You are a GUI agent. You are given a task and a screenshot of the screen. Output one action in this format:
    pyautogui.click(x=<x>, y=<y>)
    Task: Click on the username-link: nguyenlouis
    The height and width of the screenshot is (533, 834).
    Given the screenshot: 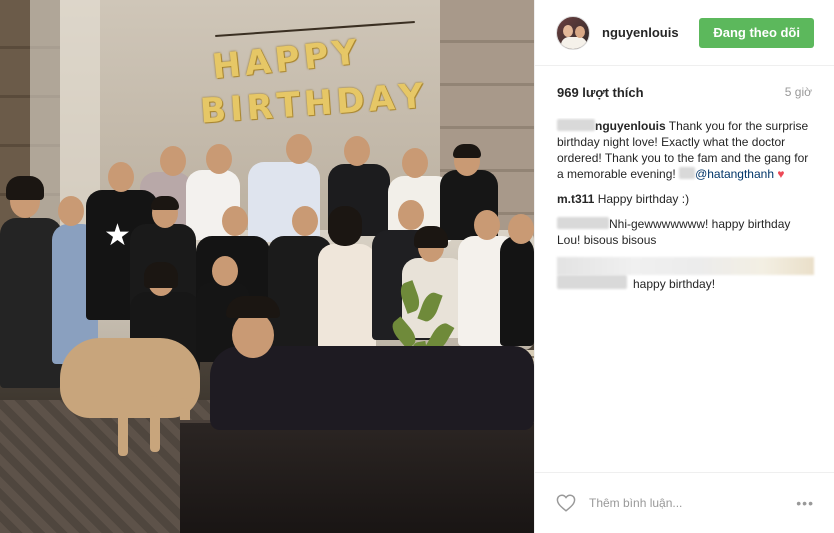 What is the action you would take?
    pyautogui.click(x=650, y=32)
    